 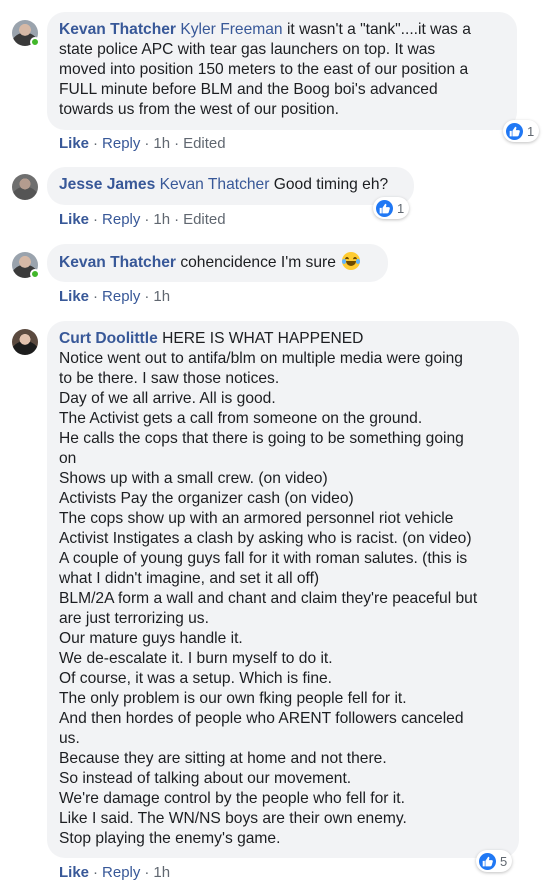 What do you see at coordinates (167, 398) in the screenshot?
I see `comment-text-line: Day of we all arrive. All is good.` at bounding box center [167, 398].